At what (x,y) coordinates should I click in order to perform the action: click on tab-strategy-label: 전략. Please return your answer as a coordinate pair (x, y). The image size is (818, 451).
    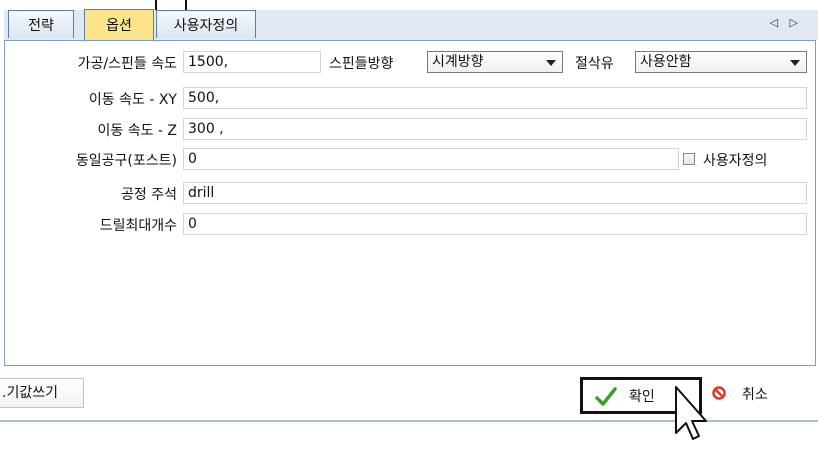
    Looking at the image, I should click on (41, 25).